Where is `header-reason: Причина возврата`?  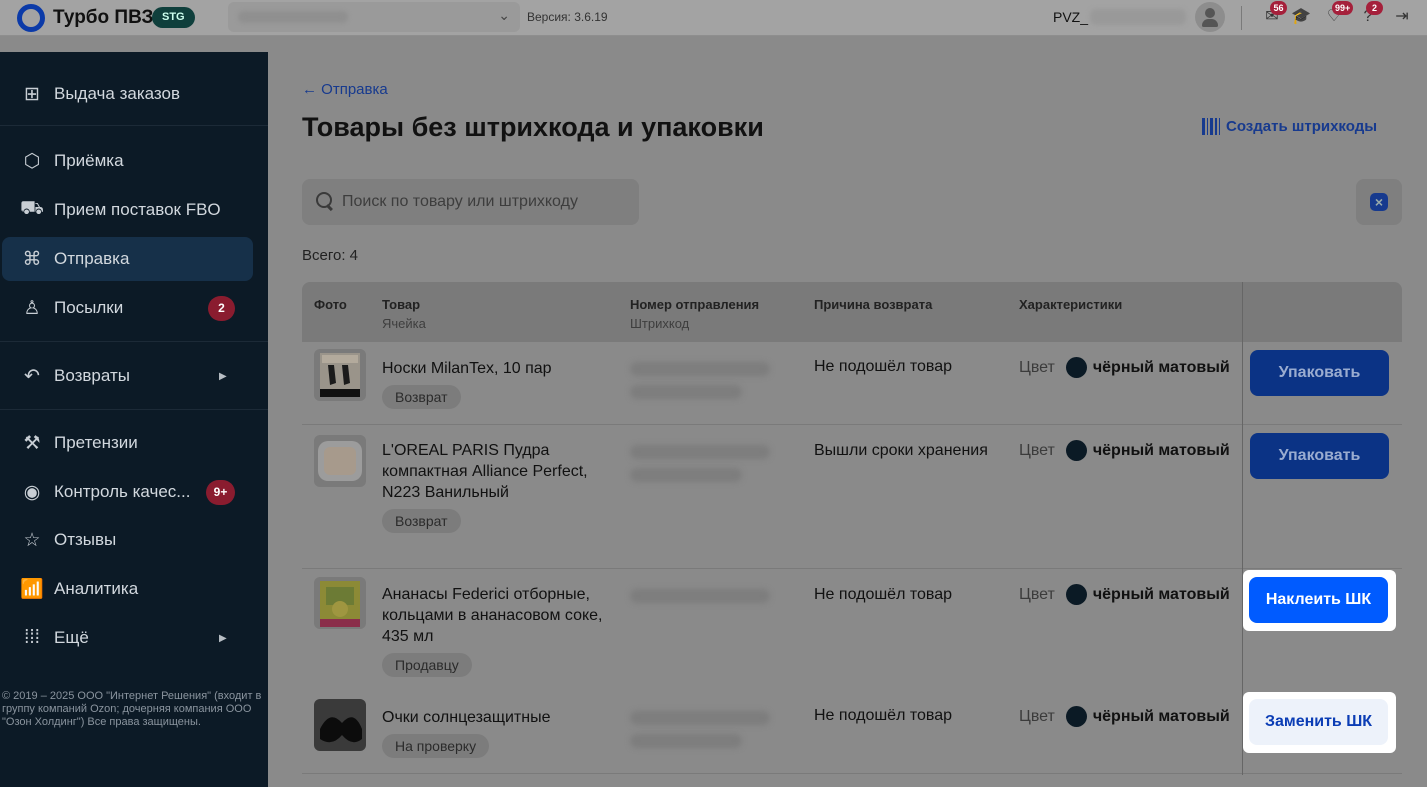 header-reason: Причина возврата is located at coordinates (873, 304).